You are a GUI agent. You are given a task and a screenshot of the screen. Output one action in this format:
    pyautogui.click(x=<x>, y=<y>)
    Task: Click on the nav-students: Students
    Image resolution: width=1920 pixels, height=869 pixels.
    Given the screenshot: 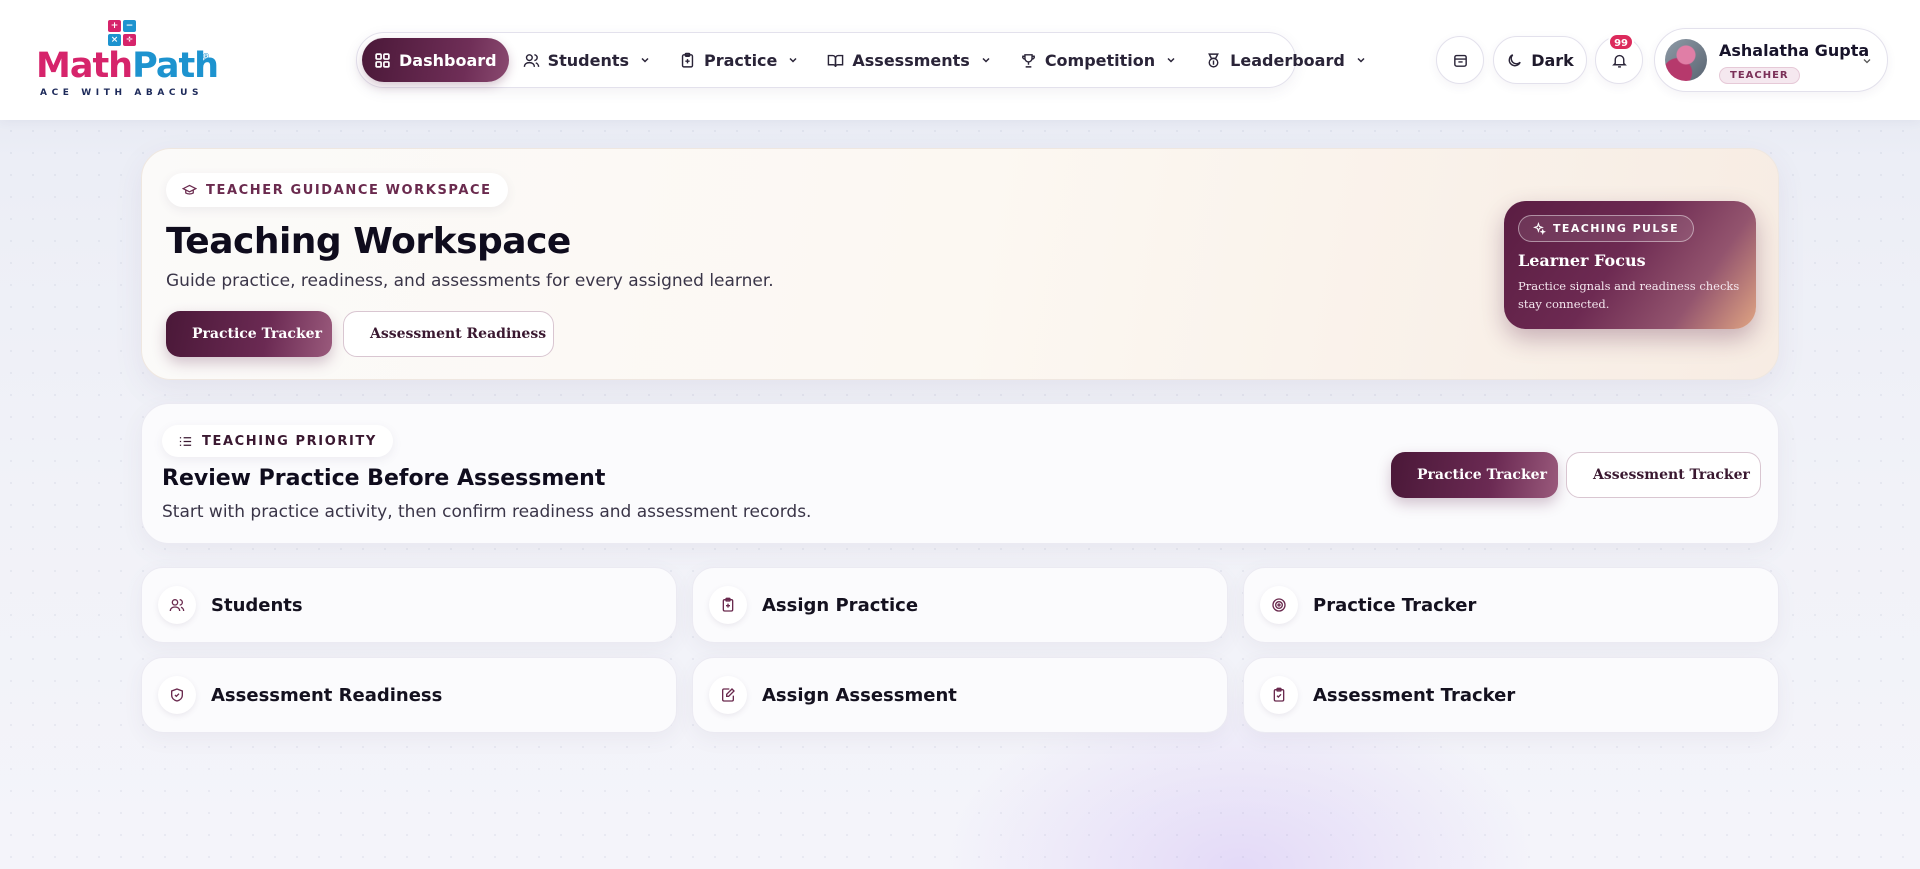 What is the action you would take?
    pyautogui.click(x=587, y=60)
    